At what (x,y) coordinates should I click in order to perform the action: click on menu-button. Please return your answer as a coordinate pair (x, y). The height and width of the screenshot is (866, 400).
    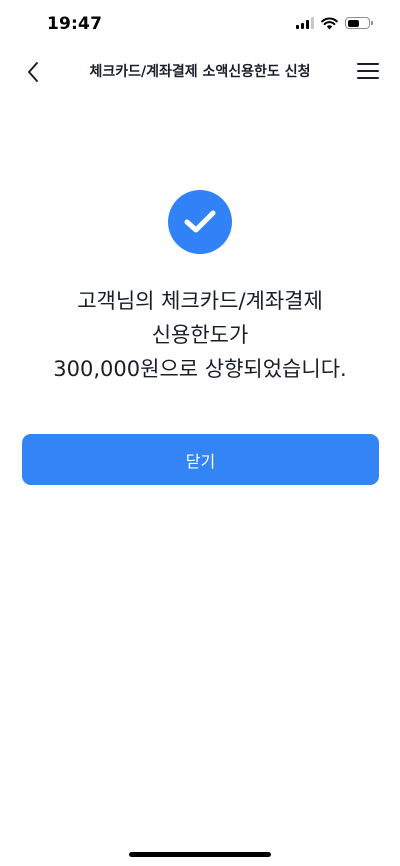
    Looking at the image, I should click on (368, 71).